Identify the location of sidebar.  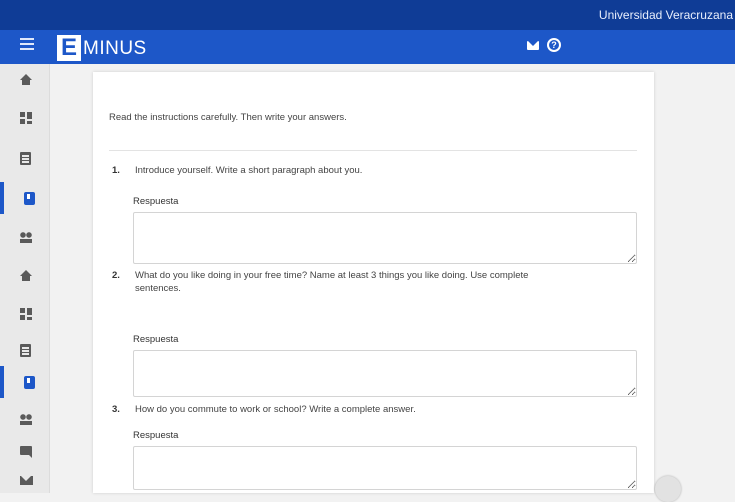
(25, 278).